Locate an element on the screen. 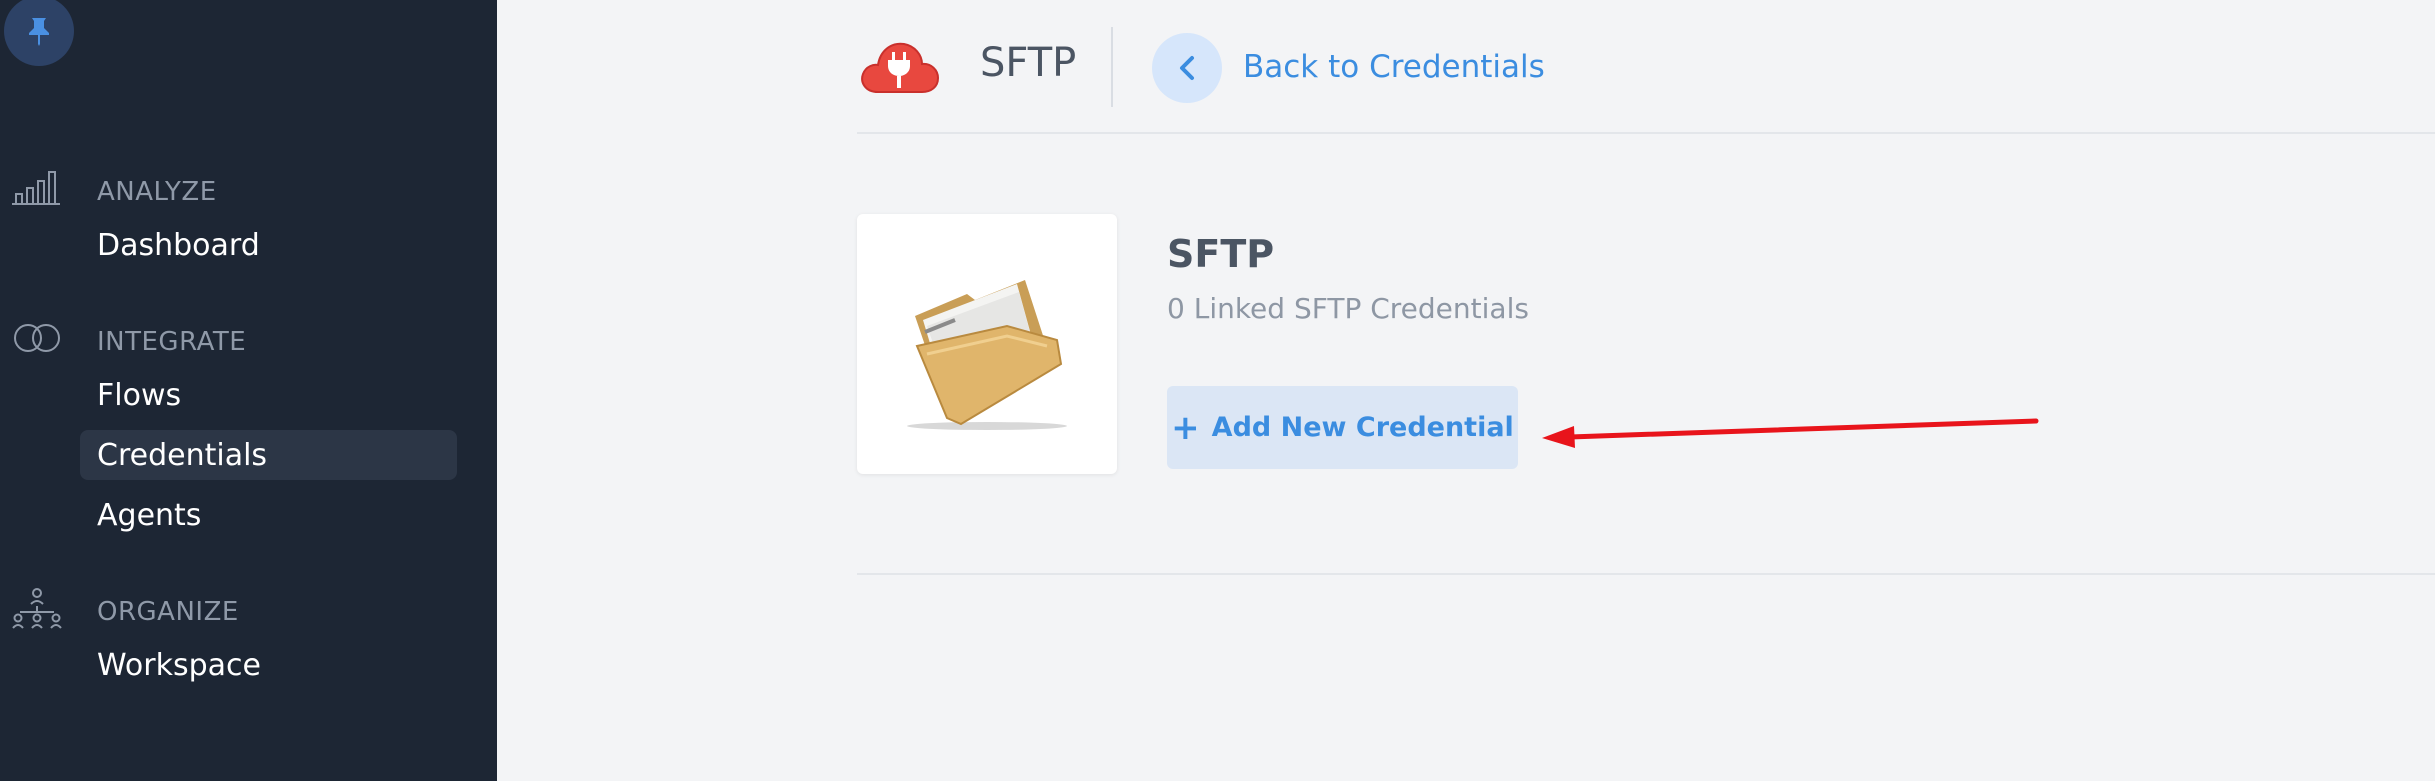  back-button is located at coordinates (1187, 68).